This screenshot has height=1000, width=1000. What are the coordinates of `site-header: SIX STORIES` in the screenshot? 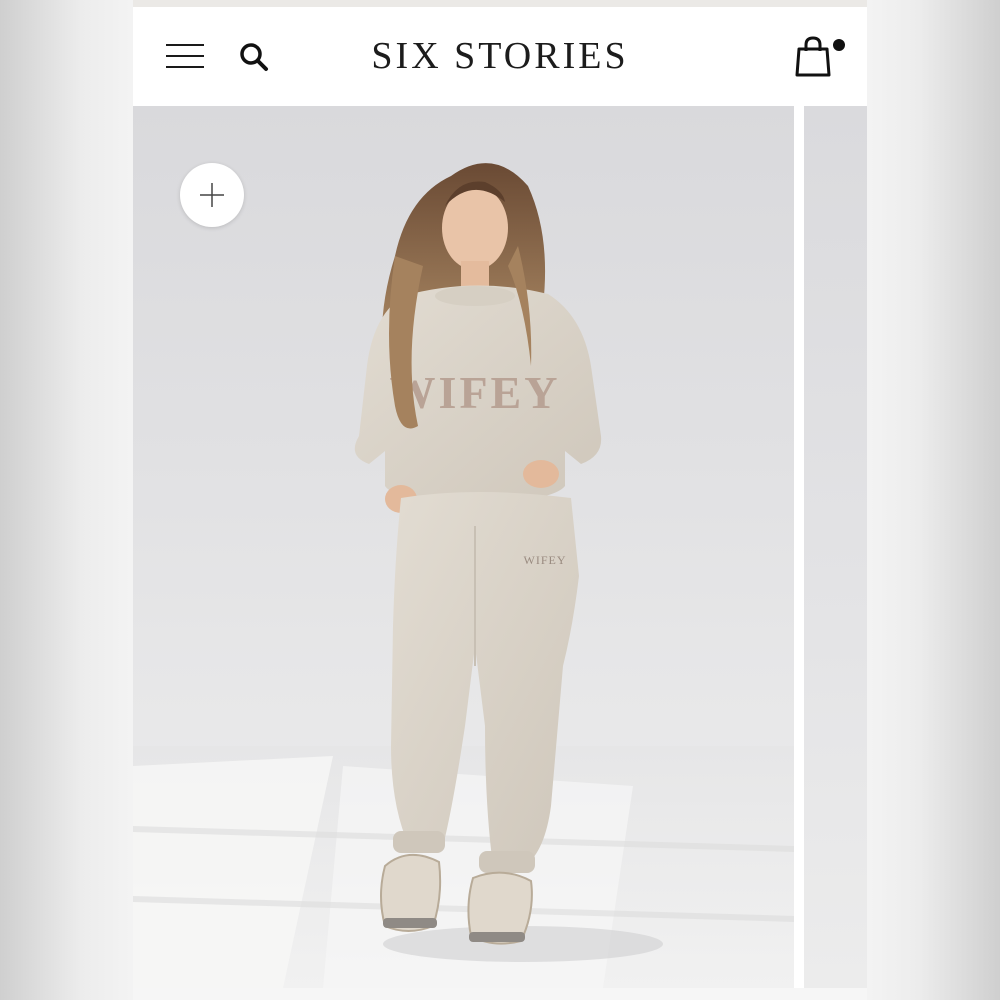 It's located at (500, 56).